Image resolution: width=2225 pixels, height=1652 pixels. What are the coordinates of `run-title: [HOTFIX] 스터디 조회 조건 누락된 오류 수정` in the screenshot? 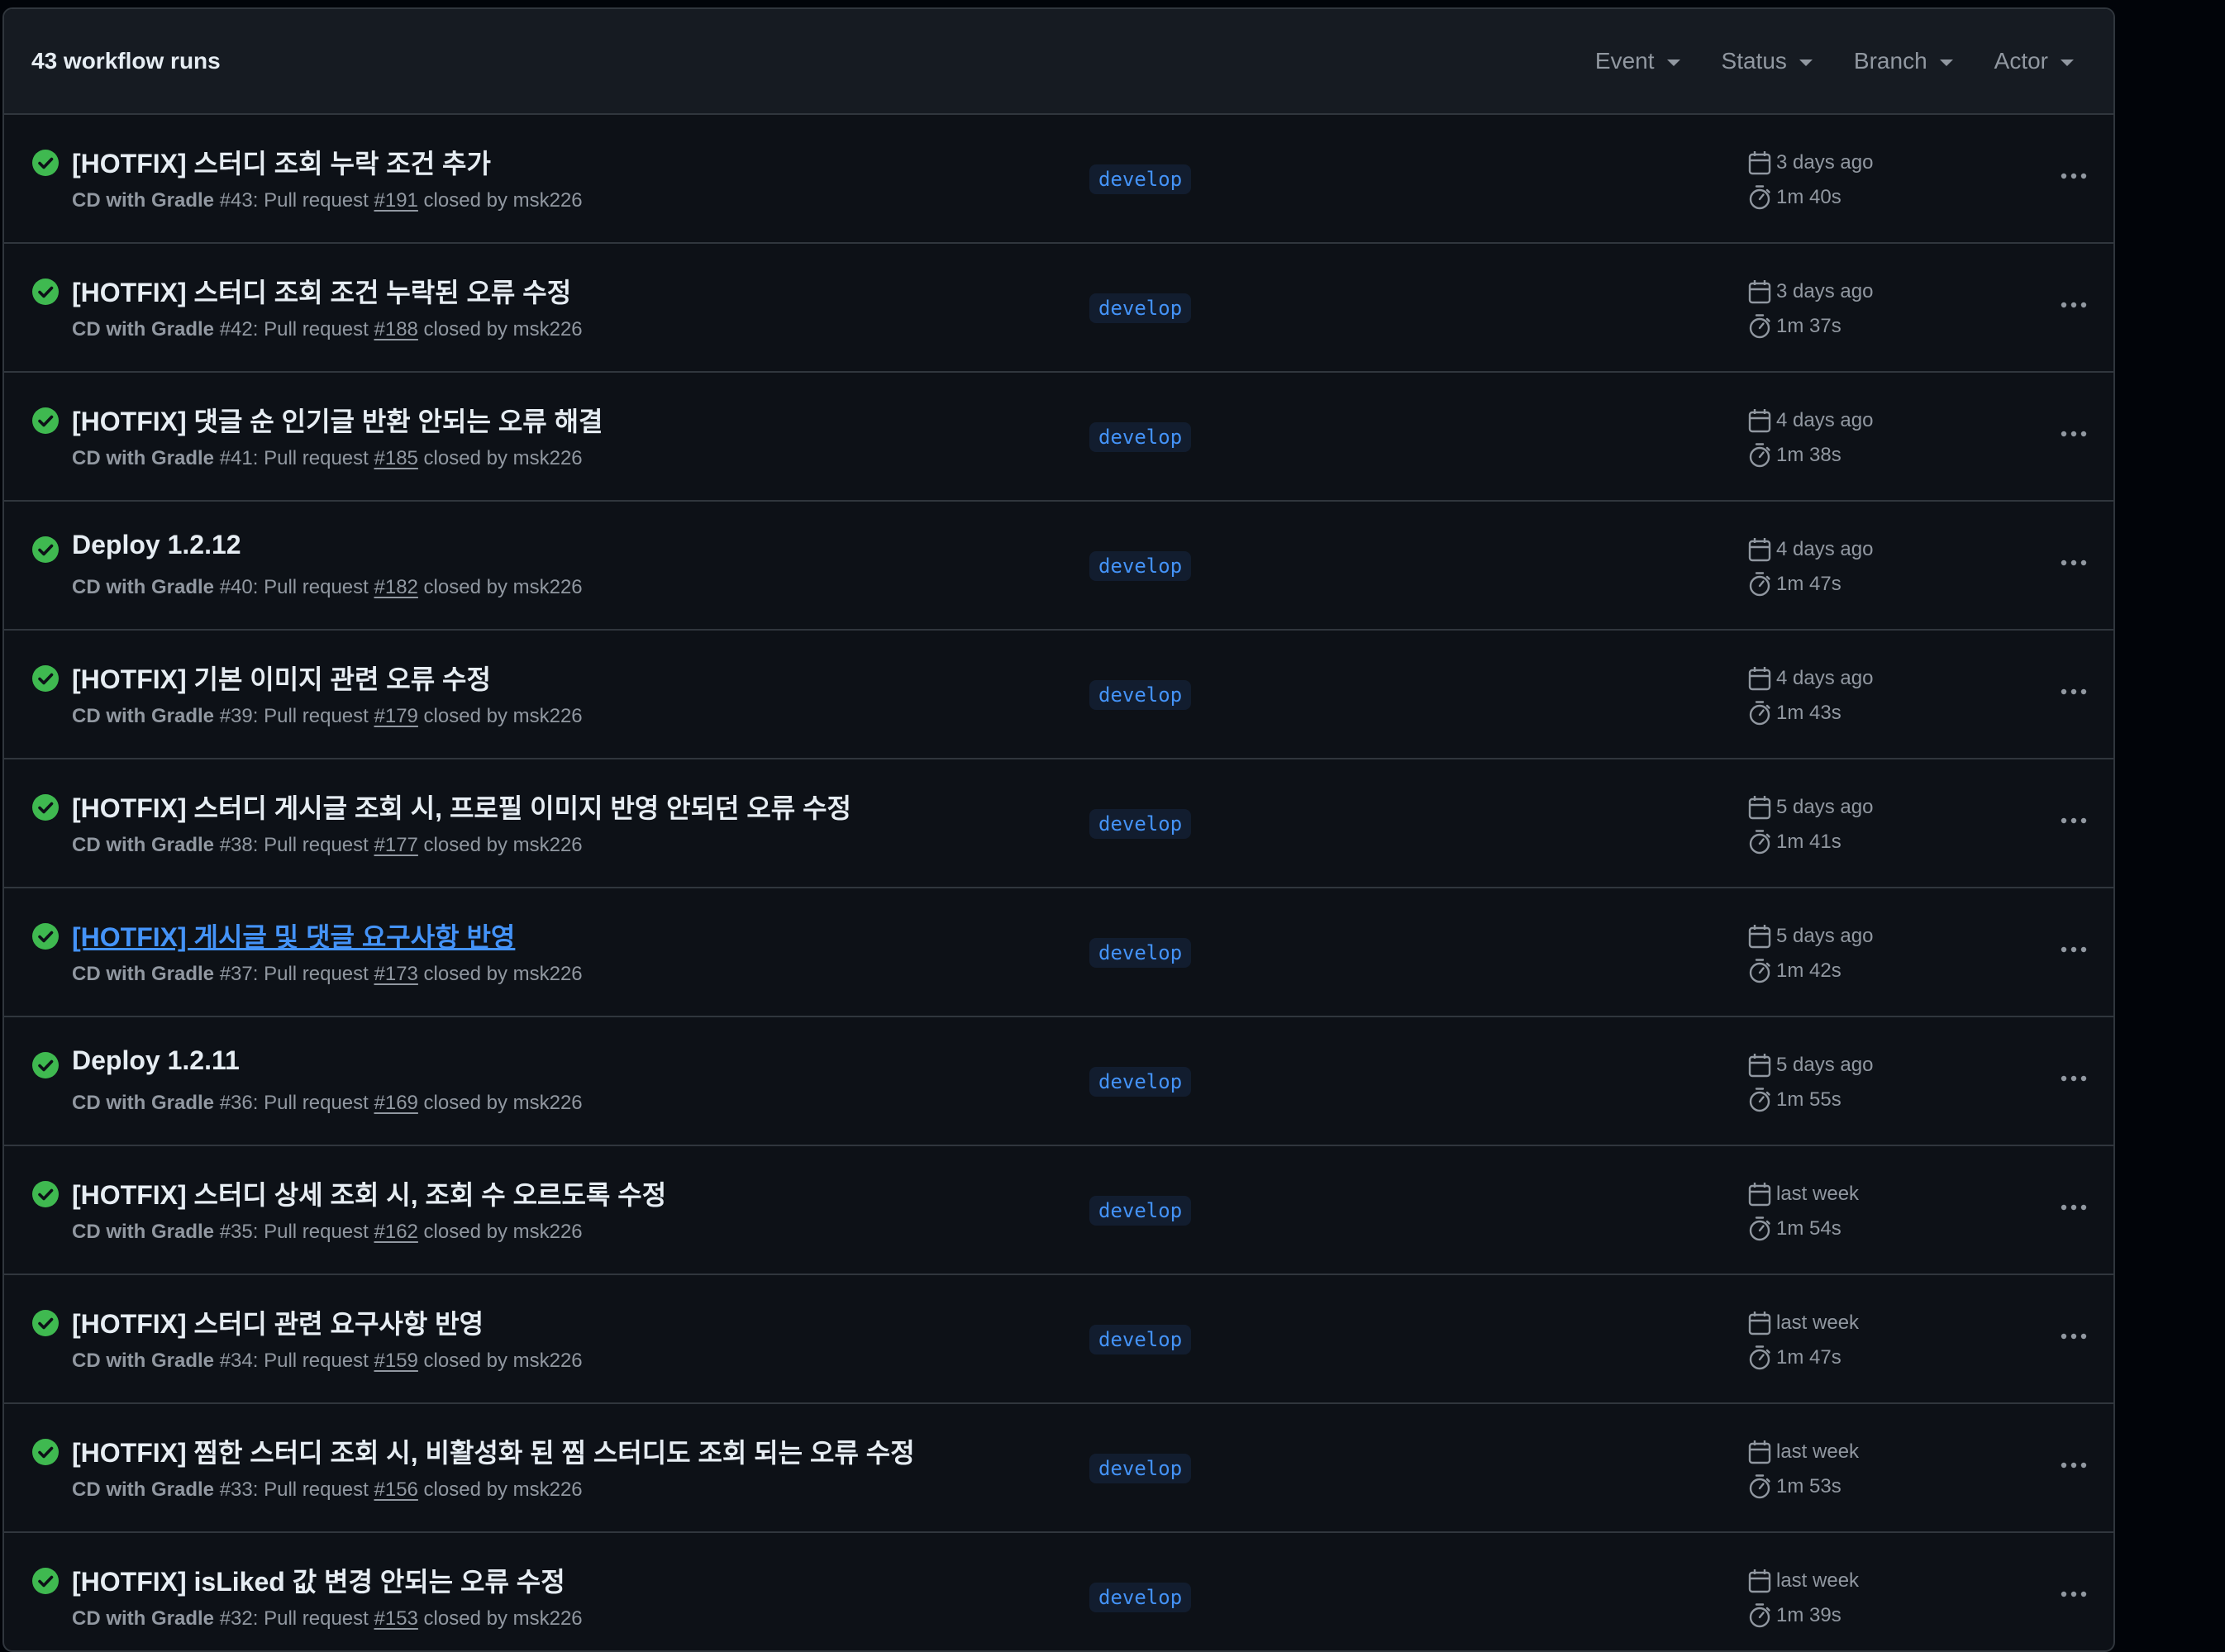 It's located at (321, 291).